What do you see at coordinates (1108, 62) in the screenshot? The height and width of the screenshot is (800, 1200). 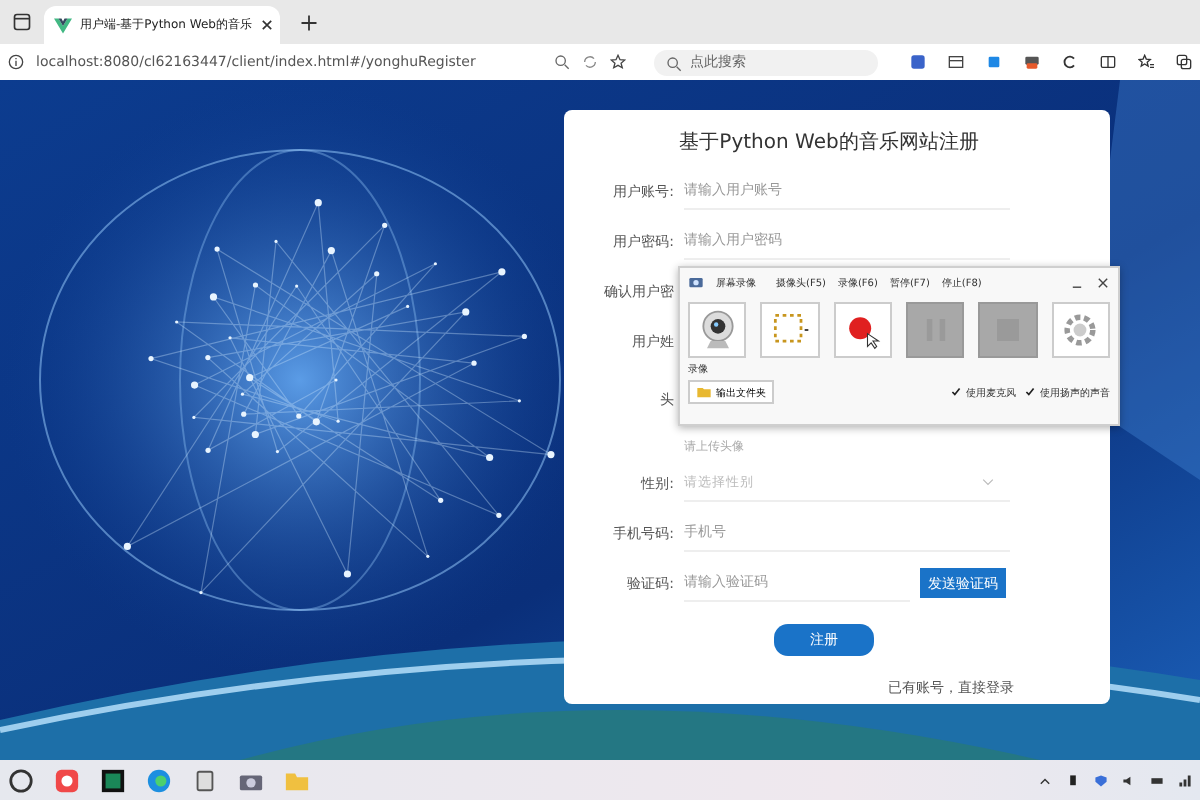 I see `split-screen-icon` at bounding box center [1108, 62].